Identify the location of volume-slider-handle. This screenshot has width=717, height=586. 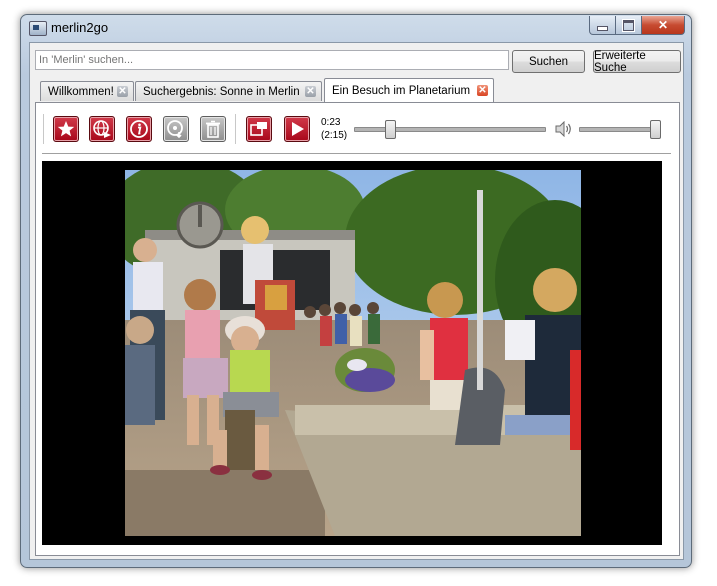
(655, 129).